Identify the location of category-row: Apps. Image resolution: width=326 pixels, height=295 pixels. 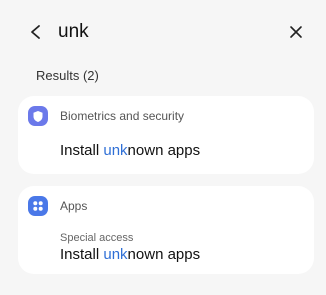
(57, 206).